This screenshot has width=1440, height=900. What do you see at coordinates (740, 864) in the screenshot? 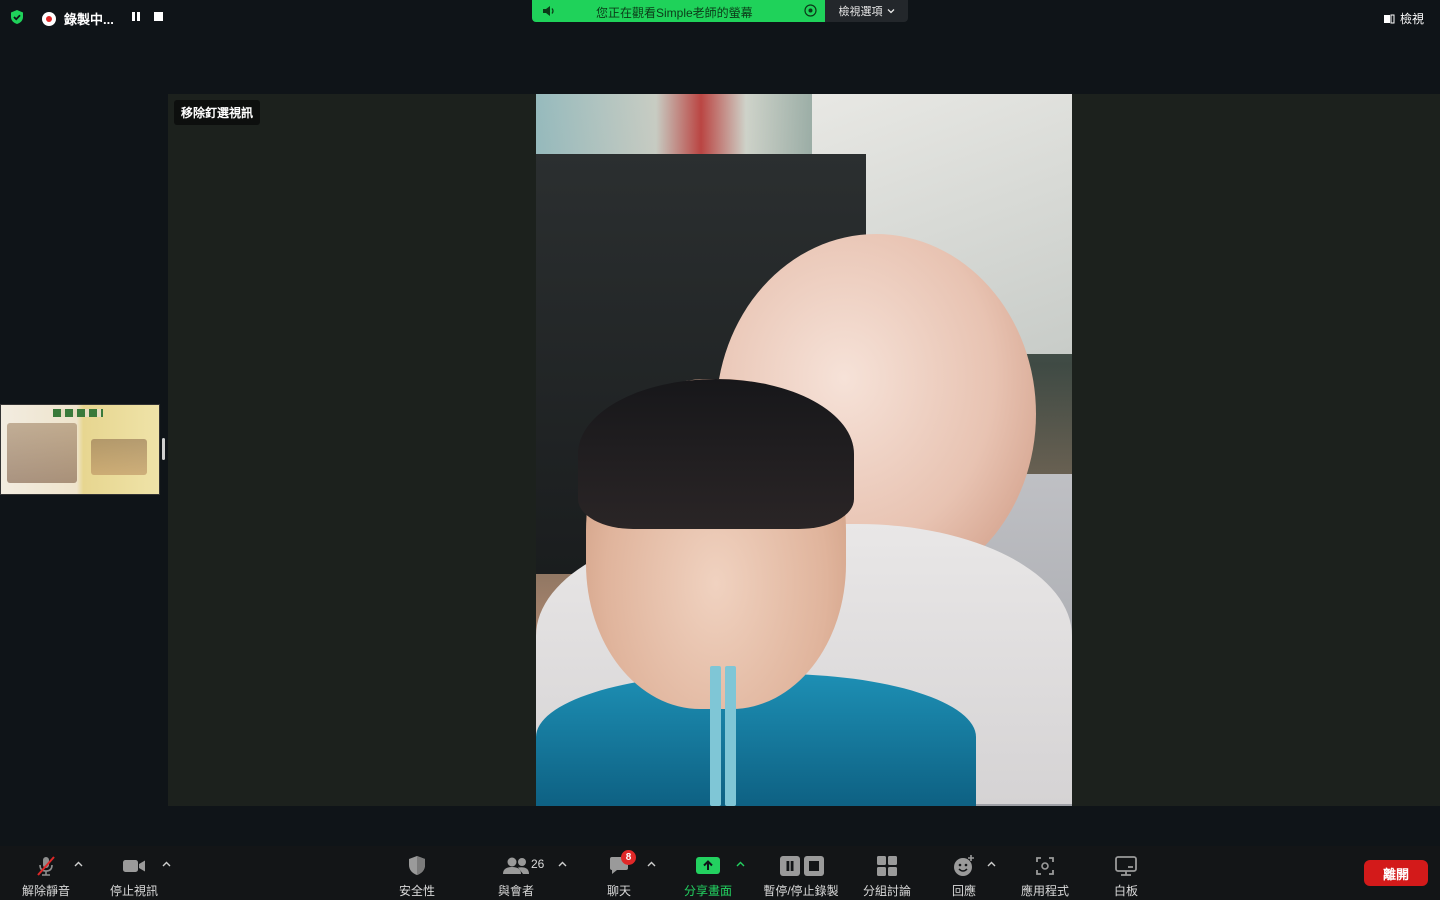
I see `share-options-chevron` at bounding box center [740, 864].